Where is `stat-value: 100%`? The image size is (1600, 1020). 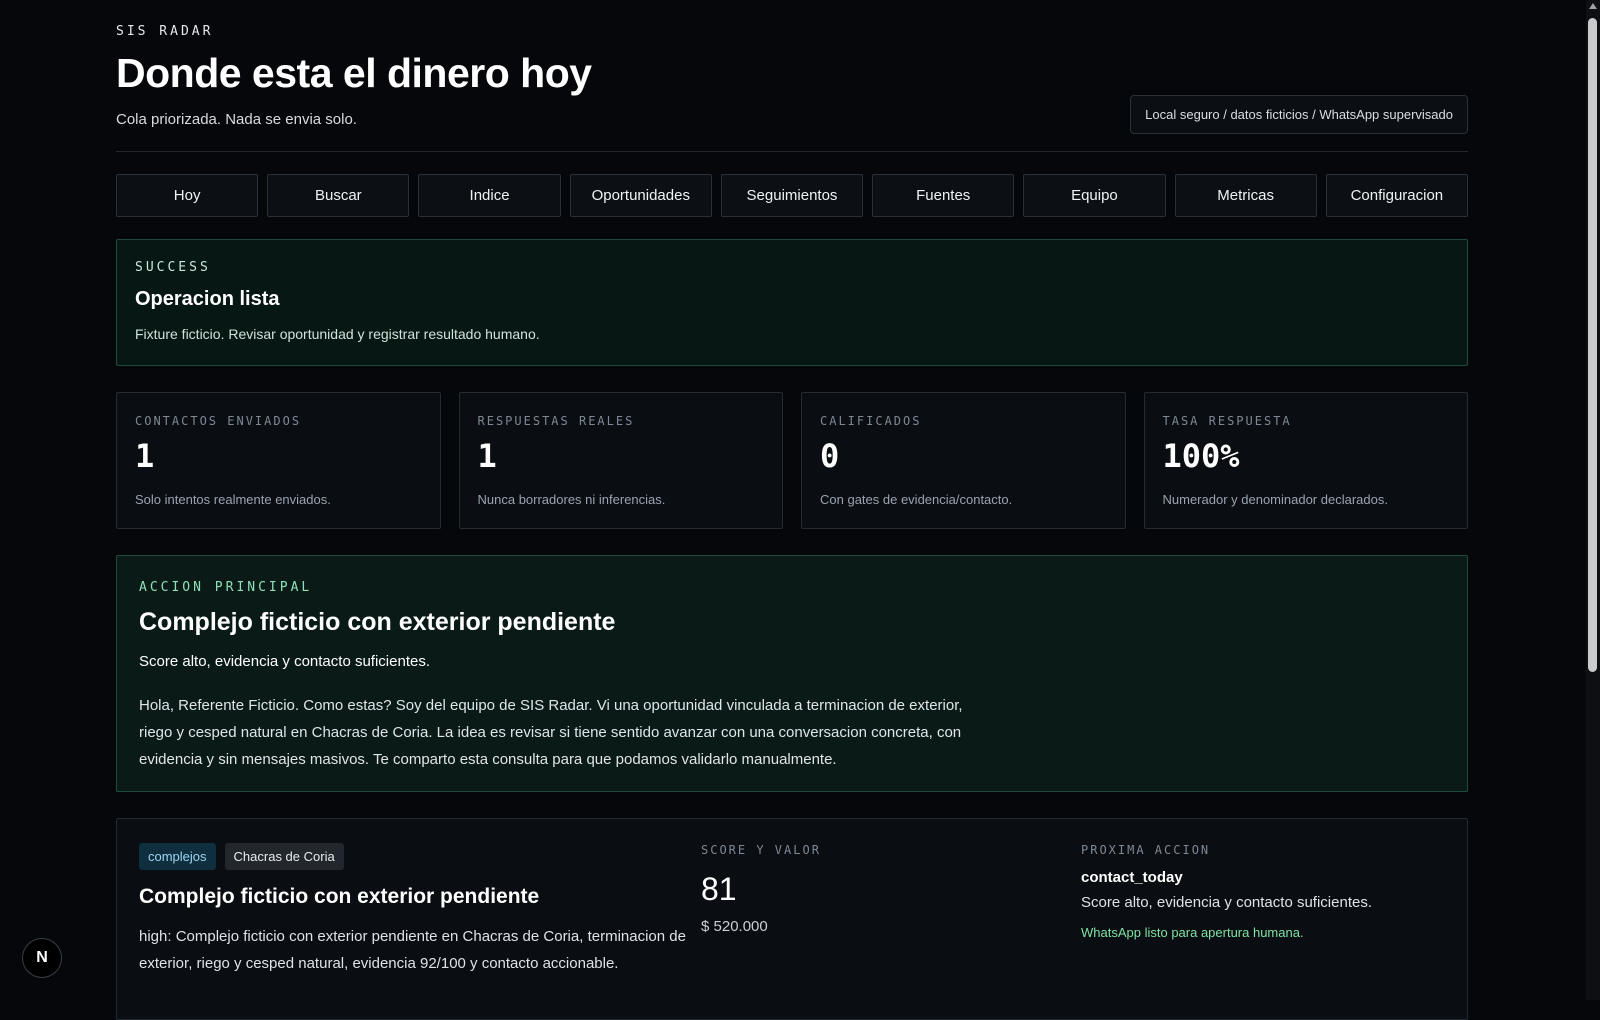 stat-value: 100% is located at coordinates (1201, 456).